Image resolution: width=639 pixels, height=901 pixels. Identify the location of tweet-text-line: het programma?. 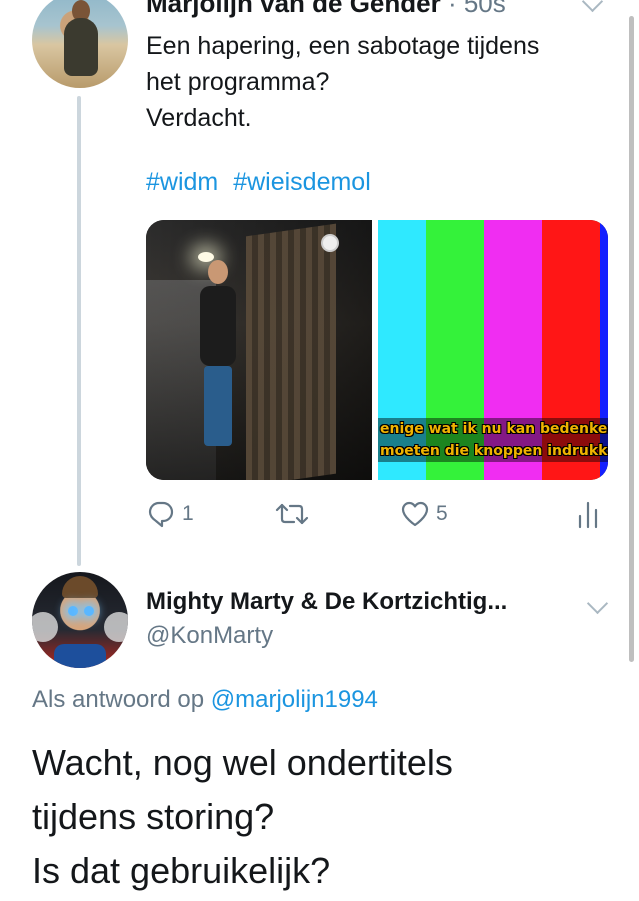
(238, 82).